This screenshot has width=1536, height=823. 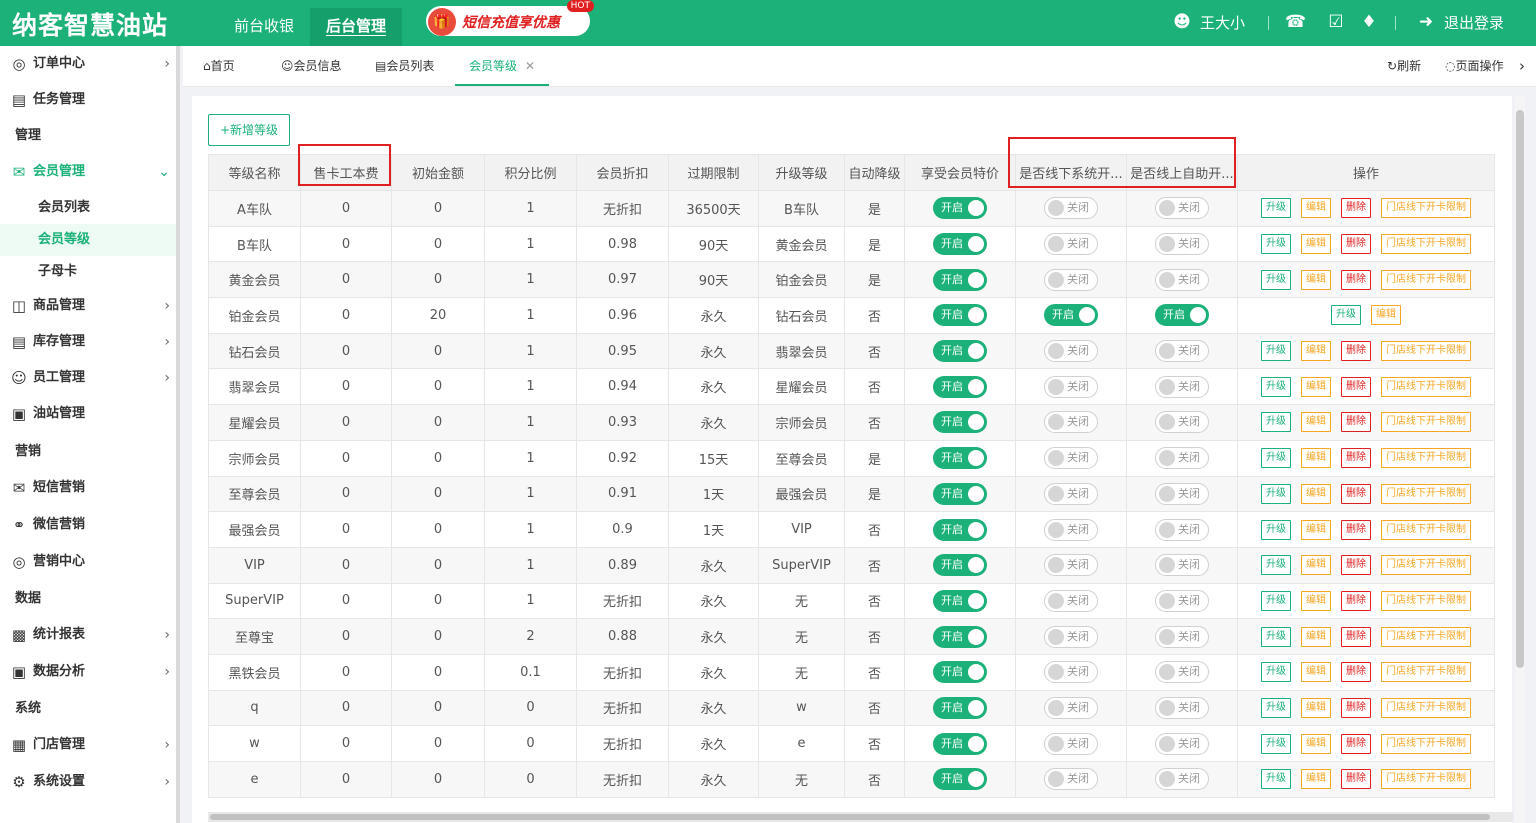 What do you see at coordinates (502, 66) in the screenshot?
I see `tab-member-levels: 会员等级 ✕` at bounding box center [502, 66].